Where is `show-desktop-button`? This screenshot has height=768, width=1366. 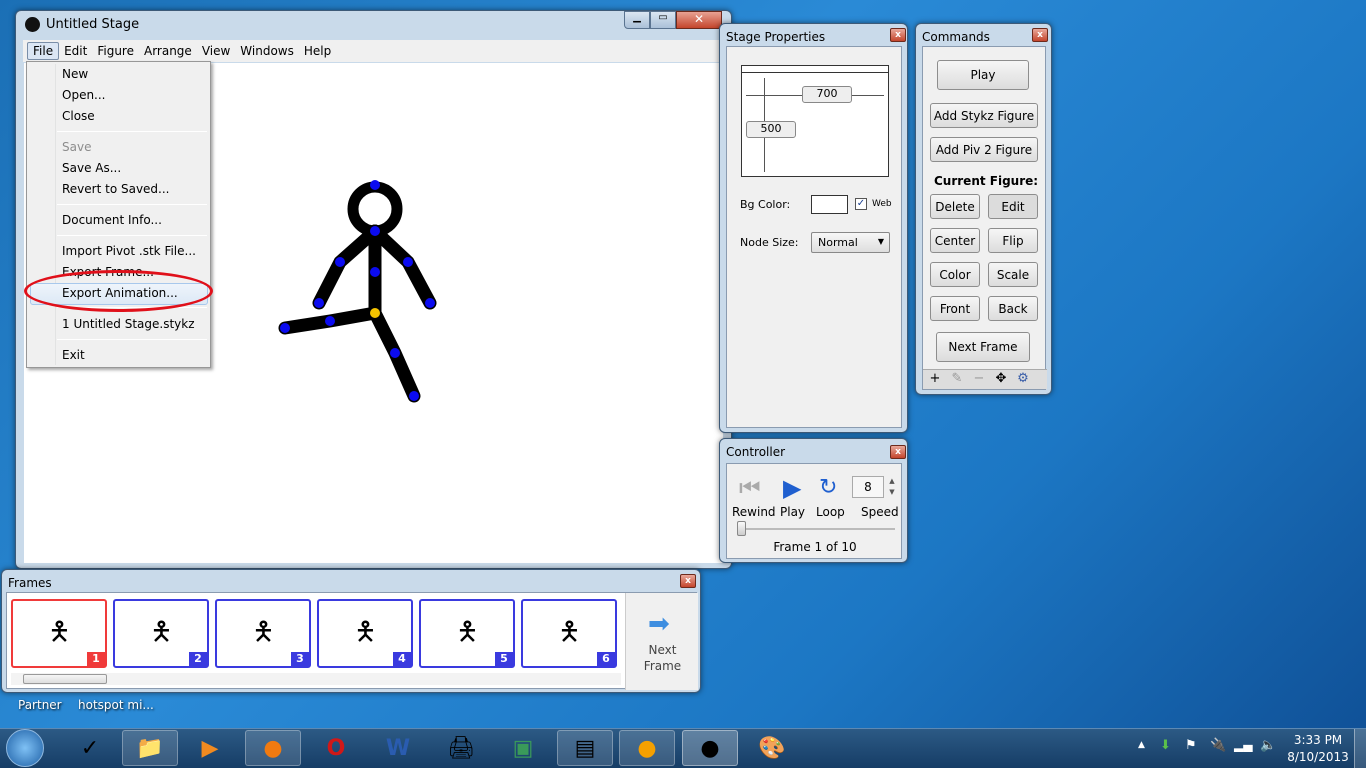
show-desktop-button is located at coordinates (1360, 748).